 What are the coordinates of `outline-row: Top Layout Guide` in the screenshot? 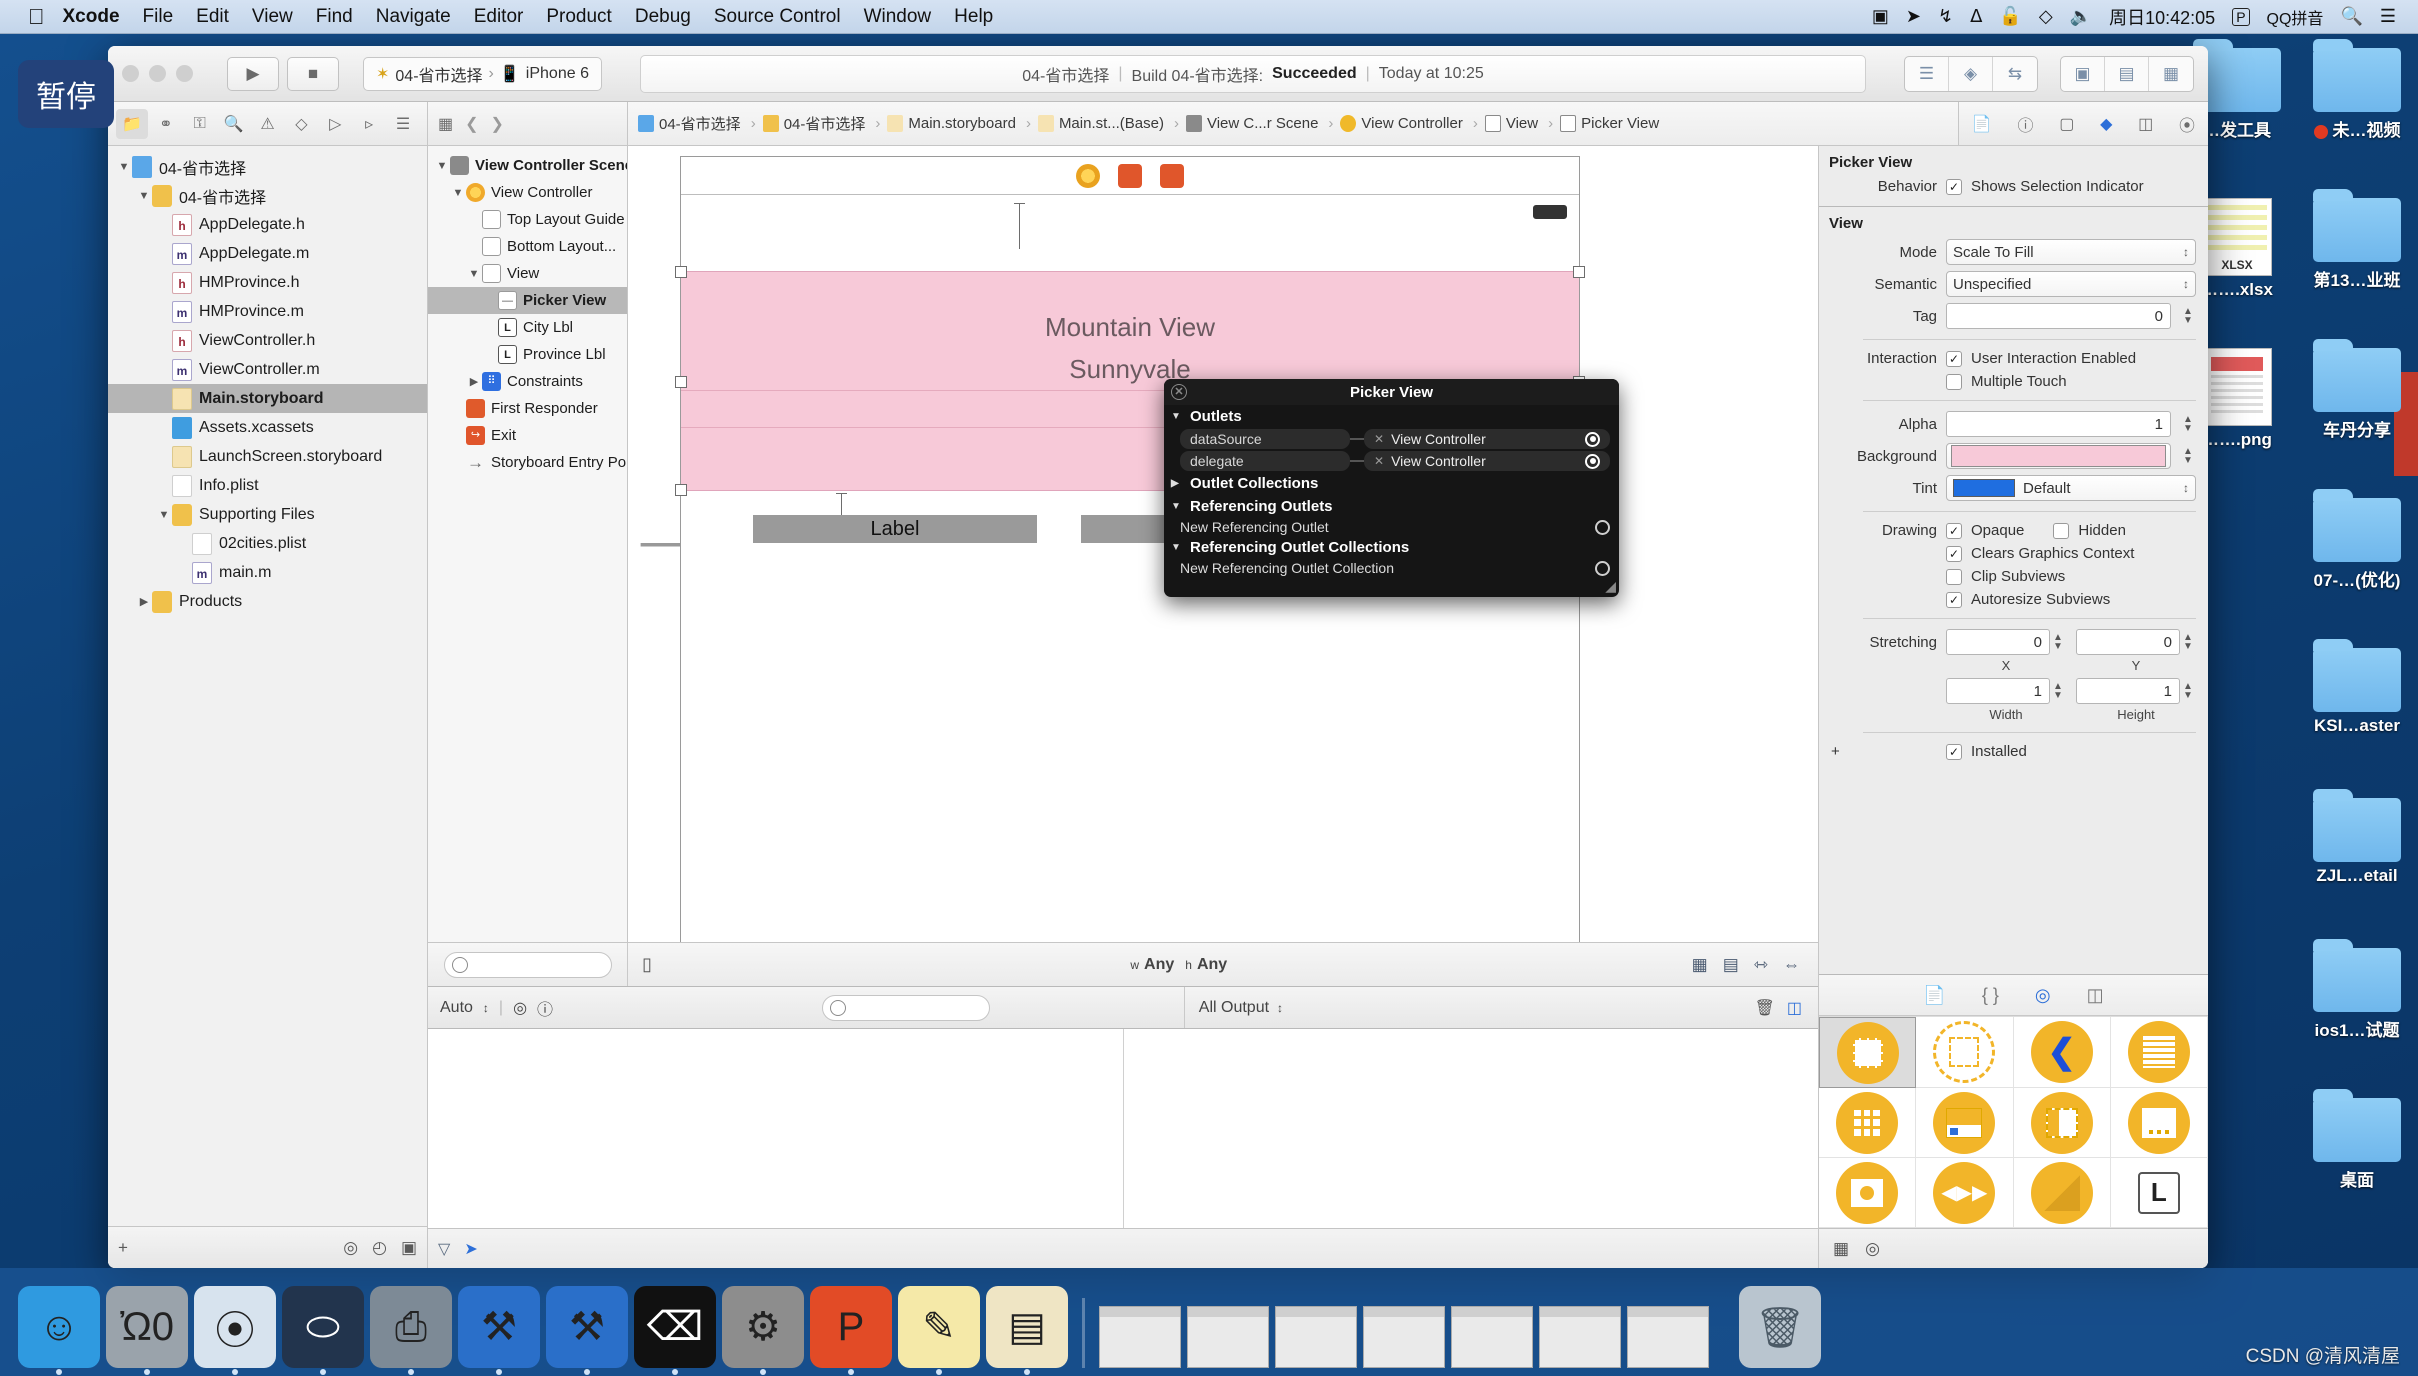 It's located at (527, 219).